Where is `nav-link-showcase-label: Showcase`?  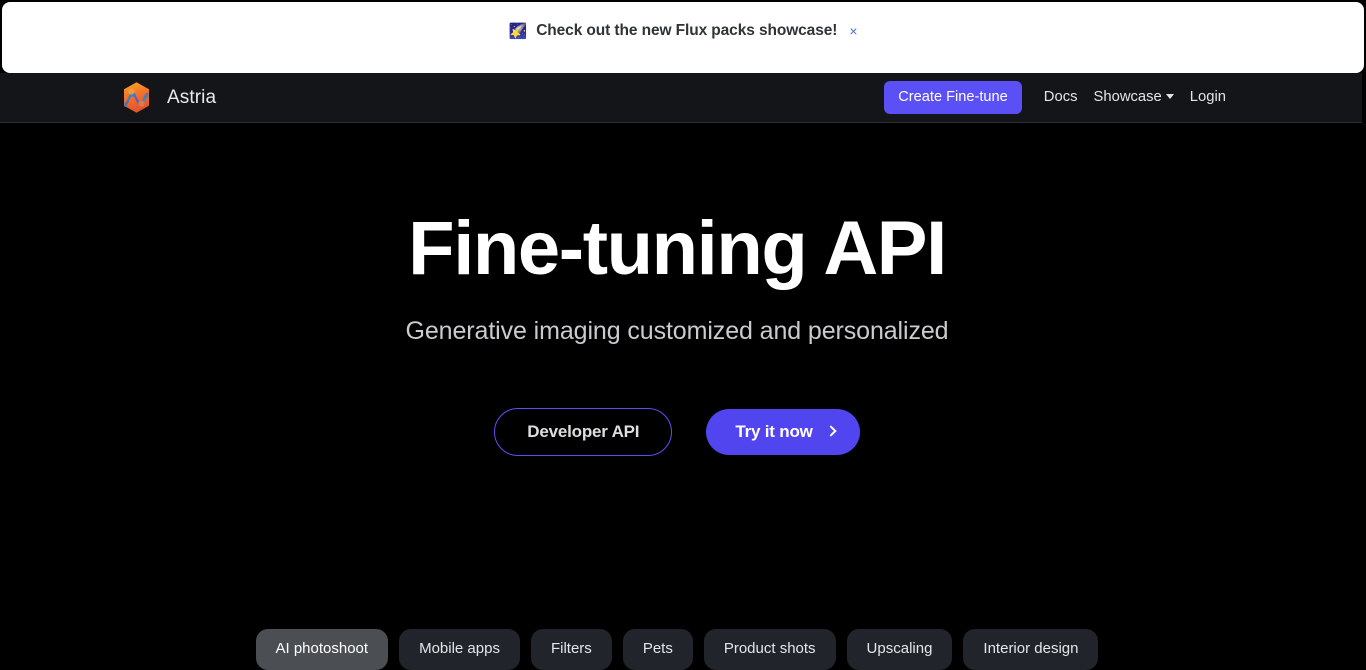 nav-link-showcase-label: Showcase is located at coordinates (1127, 97).